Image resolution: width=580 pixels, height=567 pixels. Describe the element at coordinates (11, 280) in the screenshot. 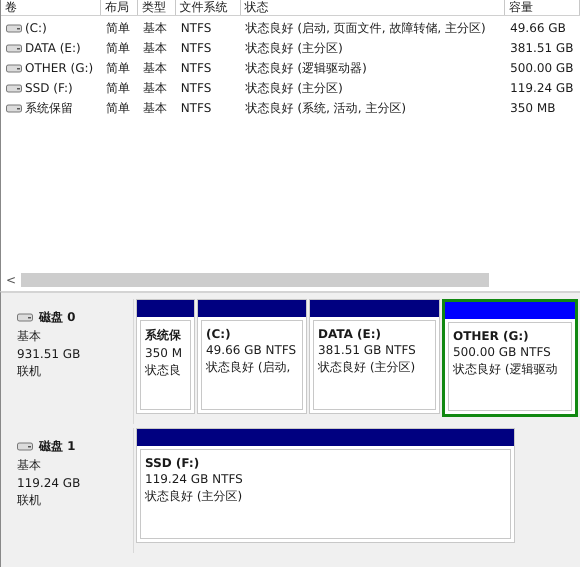

I see `scroll-left-button: <` at that location.